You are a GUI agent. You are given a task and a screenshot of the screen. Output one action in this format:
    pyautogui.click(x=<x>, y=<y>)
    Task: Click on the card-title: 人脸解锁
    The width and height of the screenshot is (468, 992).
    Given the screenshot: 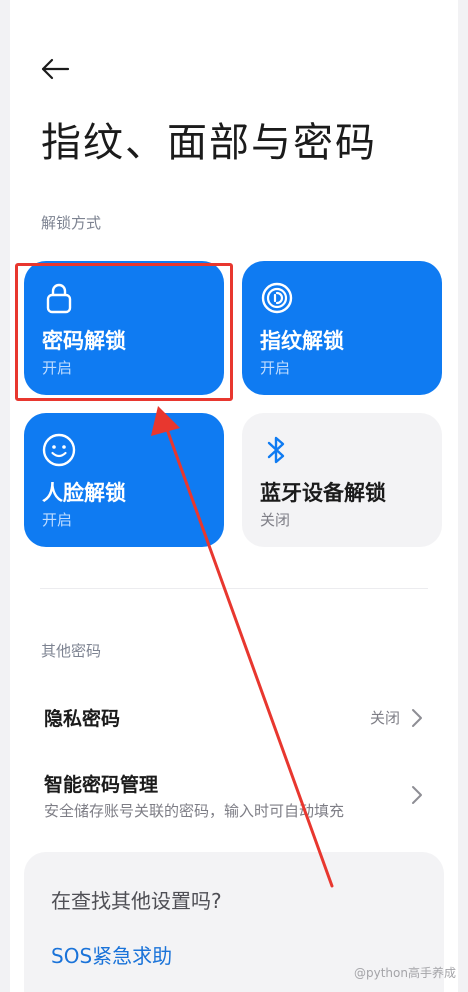 What is the action you would take?
    pyautogui.click(x=84, y=493)
    